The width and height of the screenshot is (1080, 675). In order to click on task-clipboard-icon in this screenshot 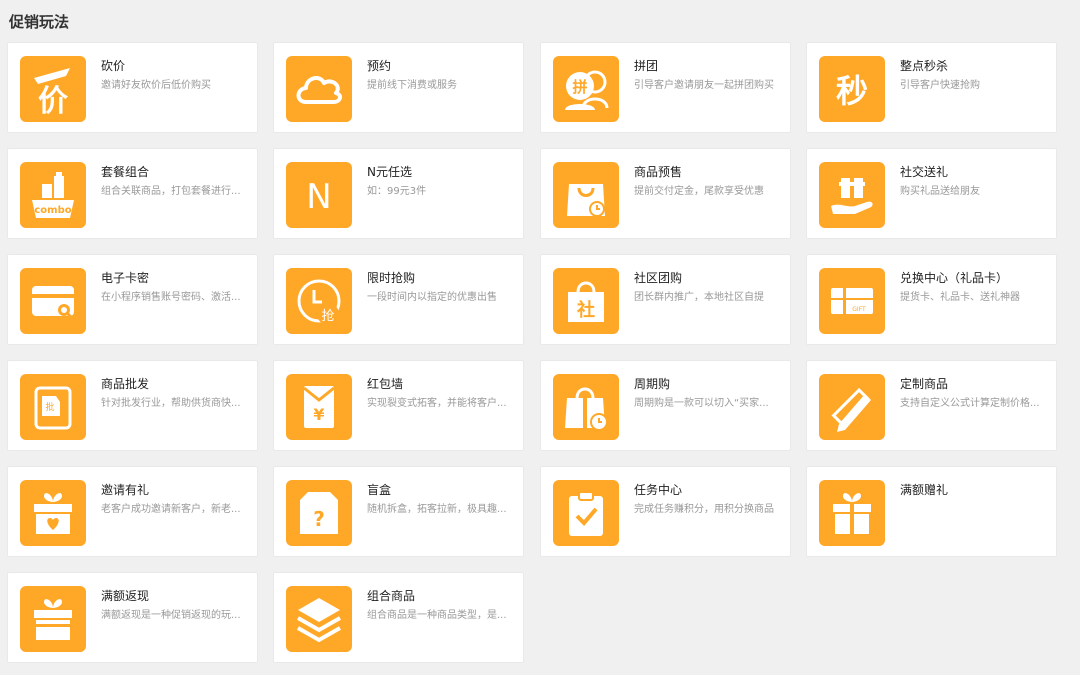, I will do `click(586, 513)`.